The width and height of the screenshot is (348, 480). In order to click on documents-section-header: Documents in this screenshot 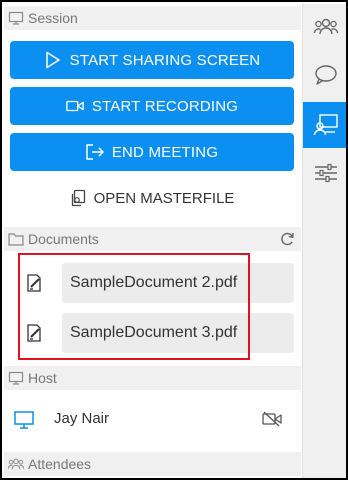, I will do `click(152, 239)`.